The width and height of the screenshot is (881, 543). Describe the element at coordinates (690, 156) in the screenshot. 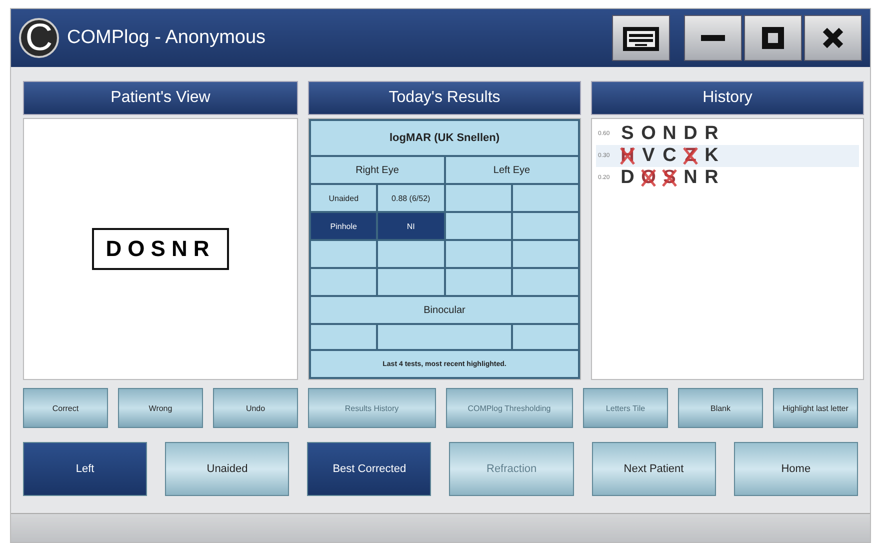

I see `wrong-letter: Z` at that location.